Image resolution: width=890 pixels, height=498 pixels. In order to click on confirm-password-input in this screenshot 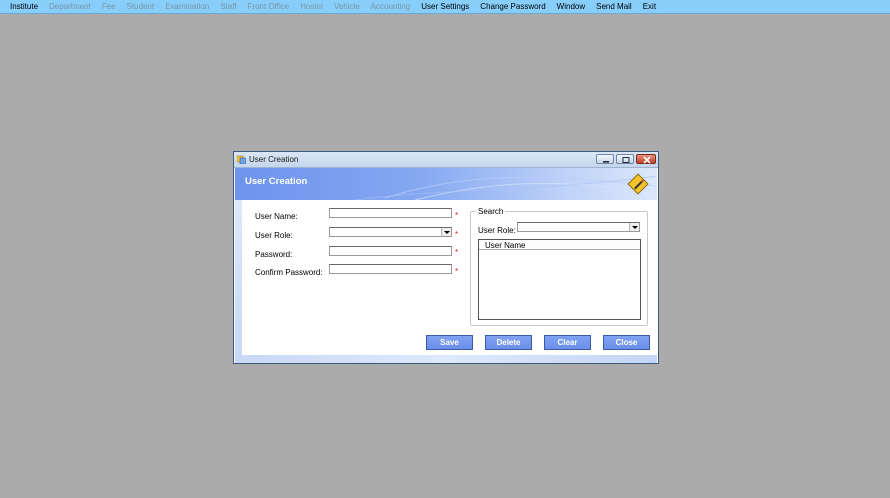, I will do `click(390, 269)`.